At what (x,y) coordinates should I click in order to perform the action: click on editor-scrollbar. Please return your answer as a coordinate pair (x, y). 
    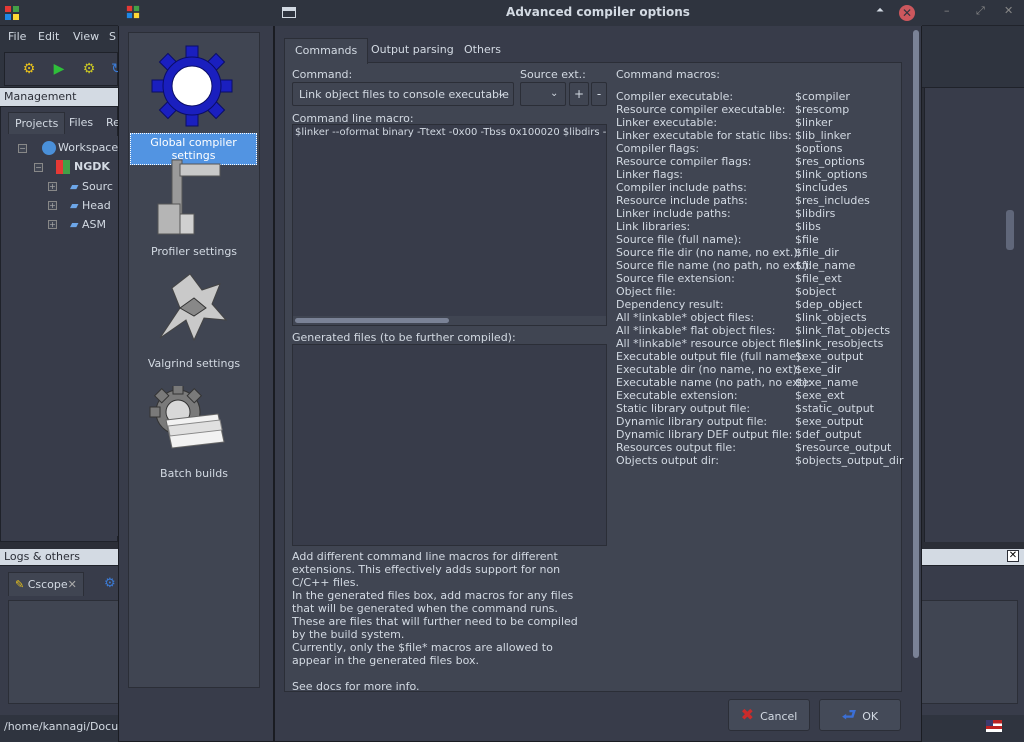
    Looking at the image, I should click on (1010, 230).